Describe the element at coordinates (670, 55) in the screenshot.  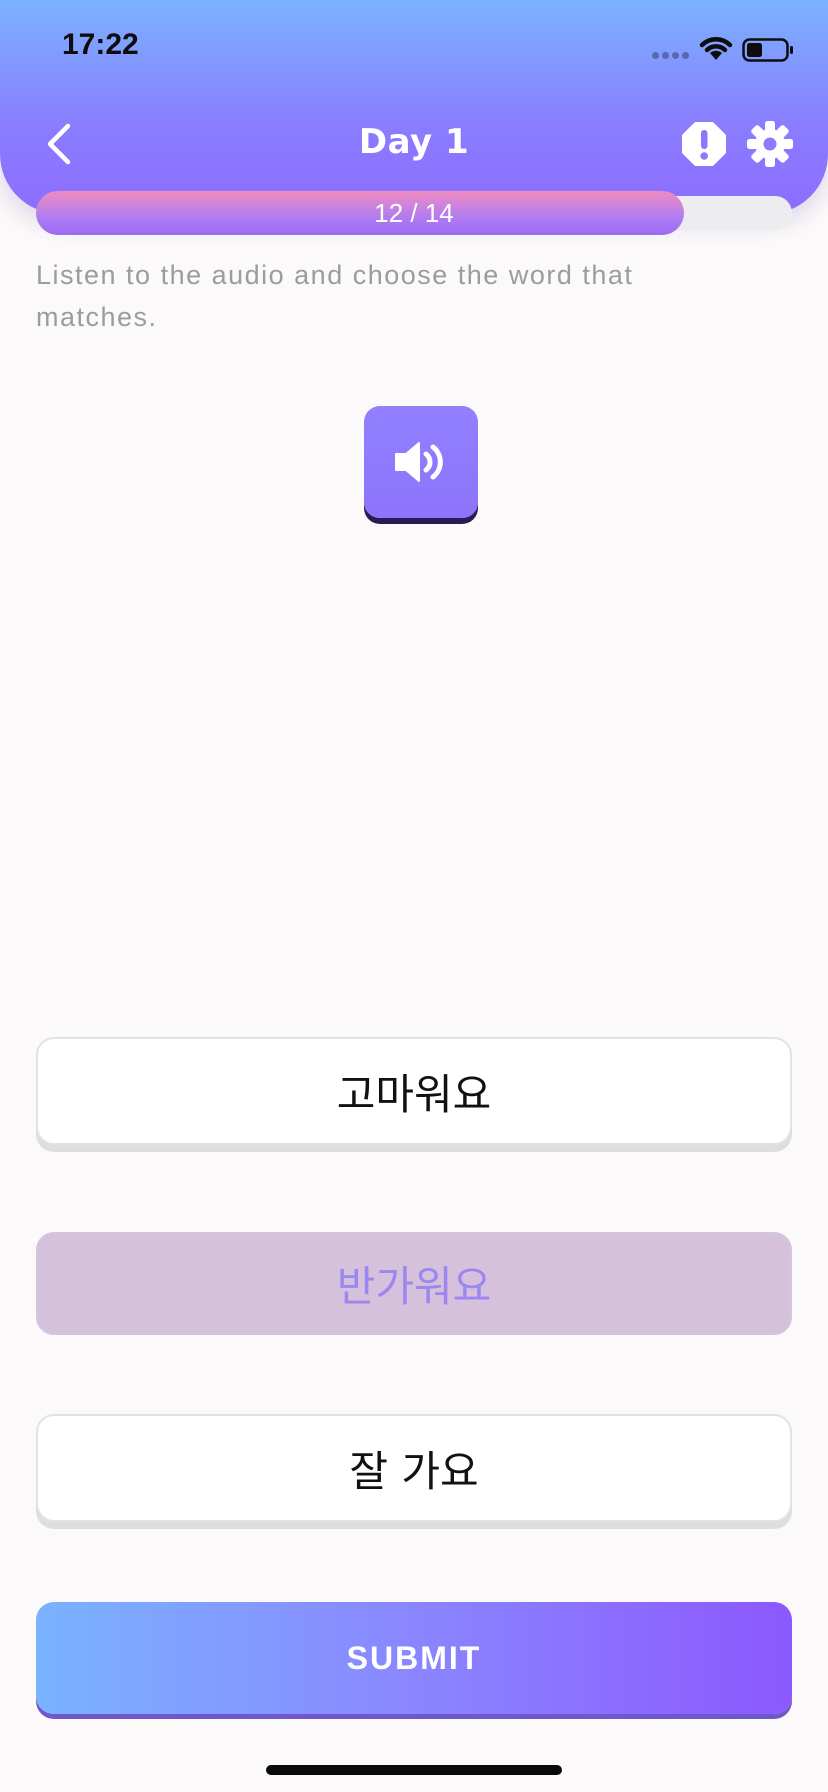
I see `cellular-signal-icon` at that location.